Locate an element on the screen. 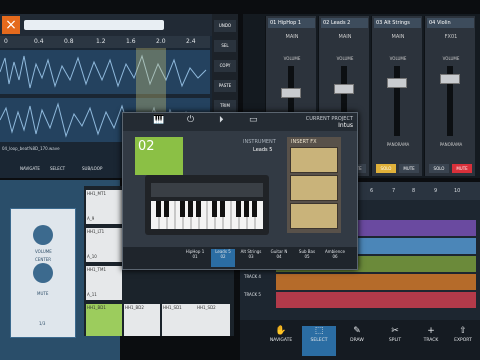 This screenshot has height=360, width=480. pad-number: A_11 is located at coordinates (92, 294).